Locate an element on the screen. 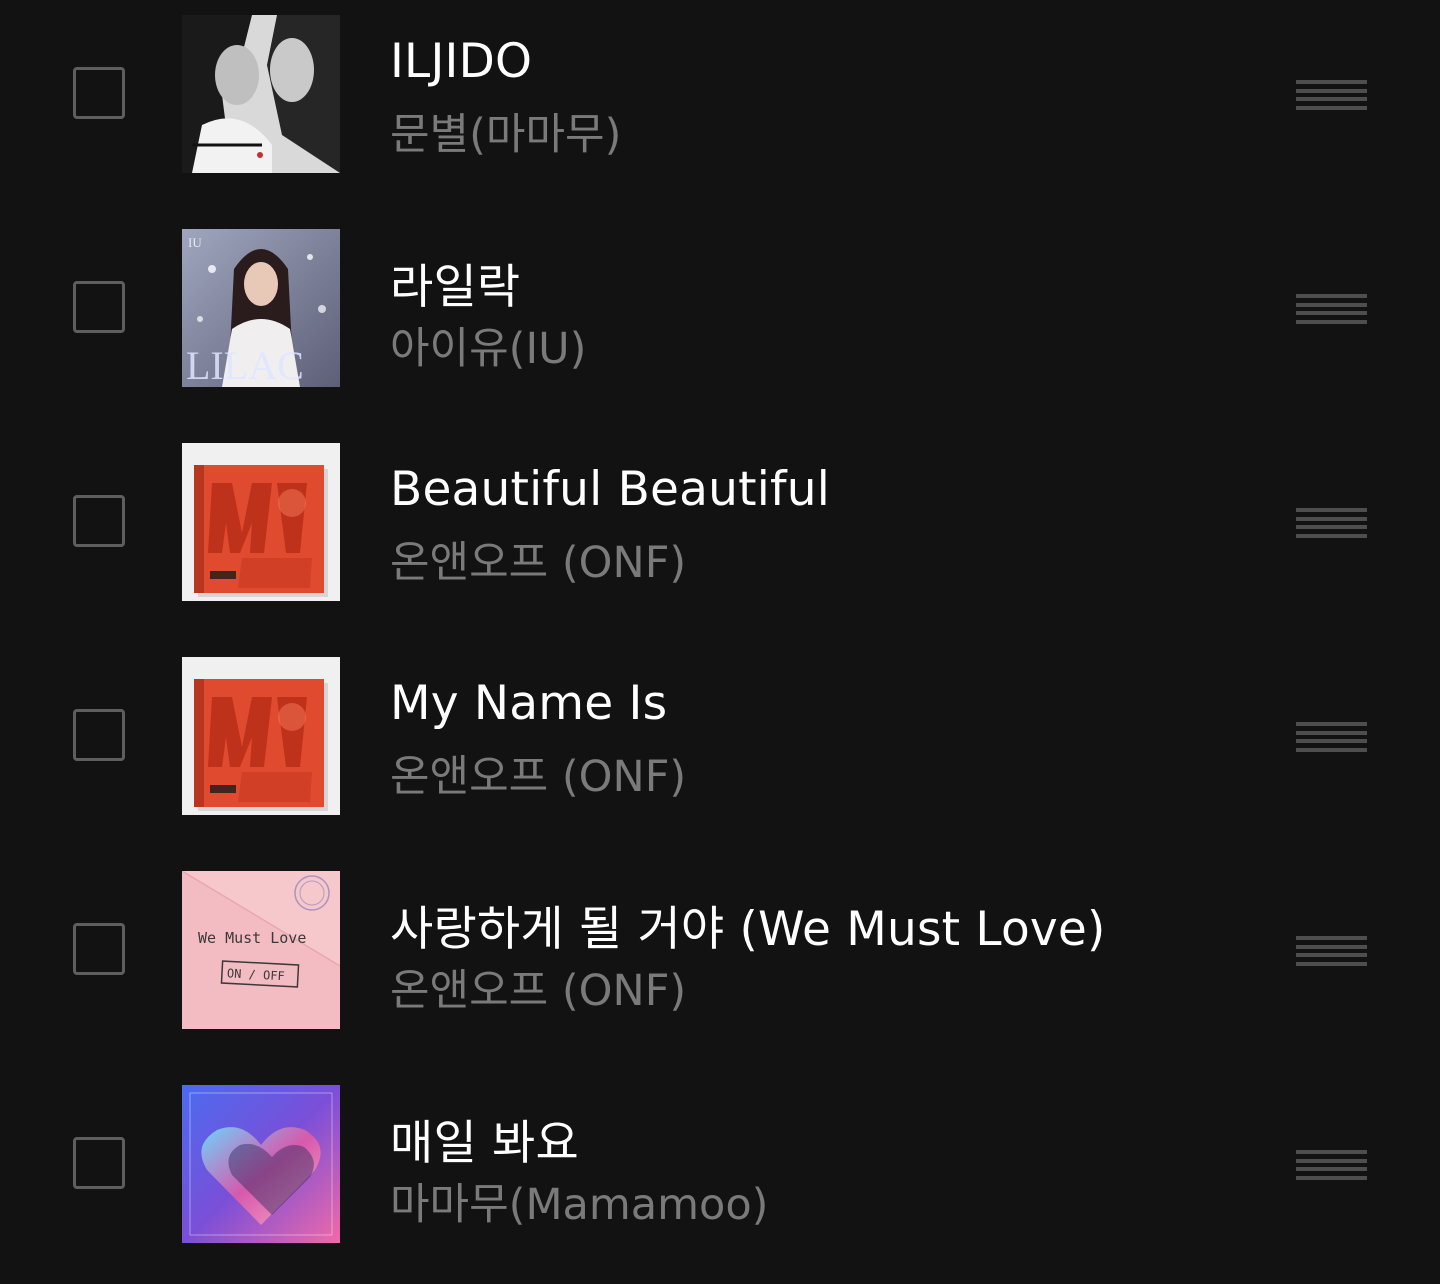 The width and height of the screenshot is (1440, 1284). album-art: We Must Love ON / OFF is located at coordinates (261, 950).